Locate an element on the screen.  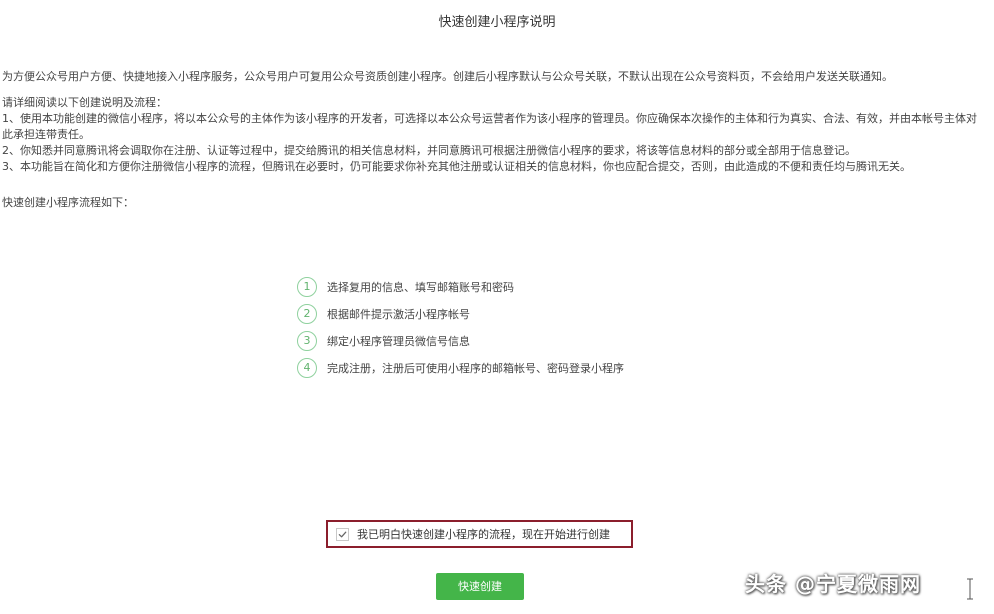
step-item: 4 完成注册，注册后可使用小程序的邮箱帐号、密码登录小程序 is located at coordinates (460, 368).